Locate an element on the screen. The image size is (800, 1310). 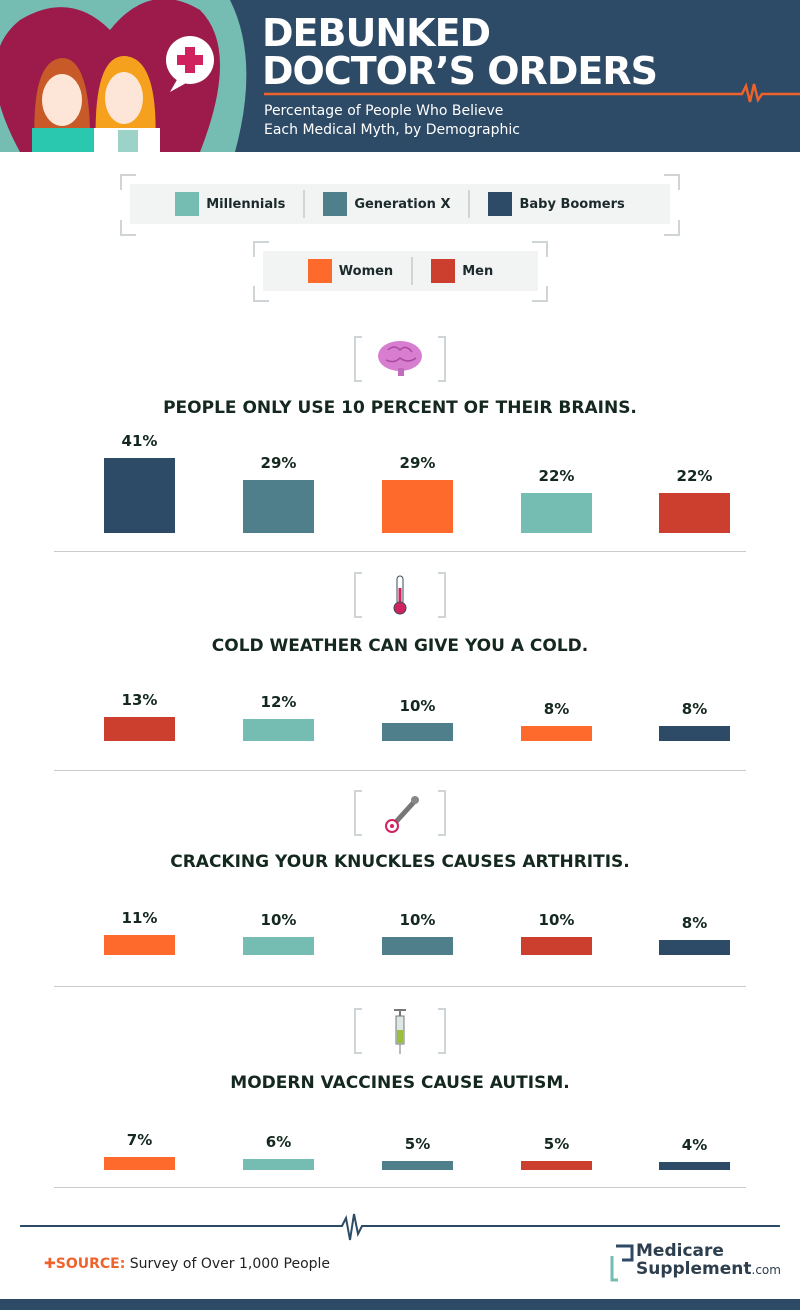
legend-item-millennials: Millennials is located at coordinates (230, 204).